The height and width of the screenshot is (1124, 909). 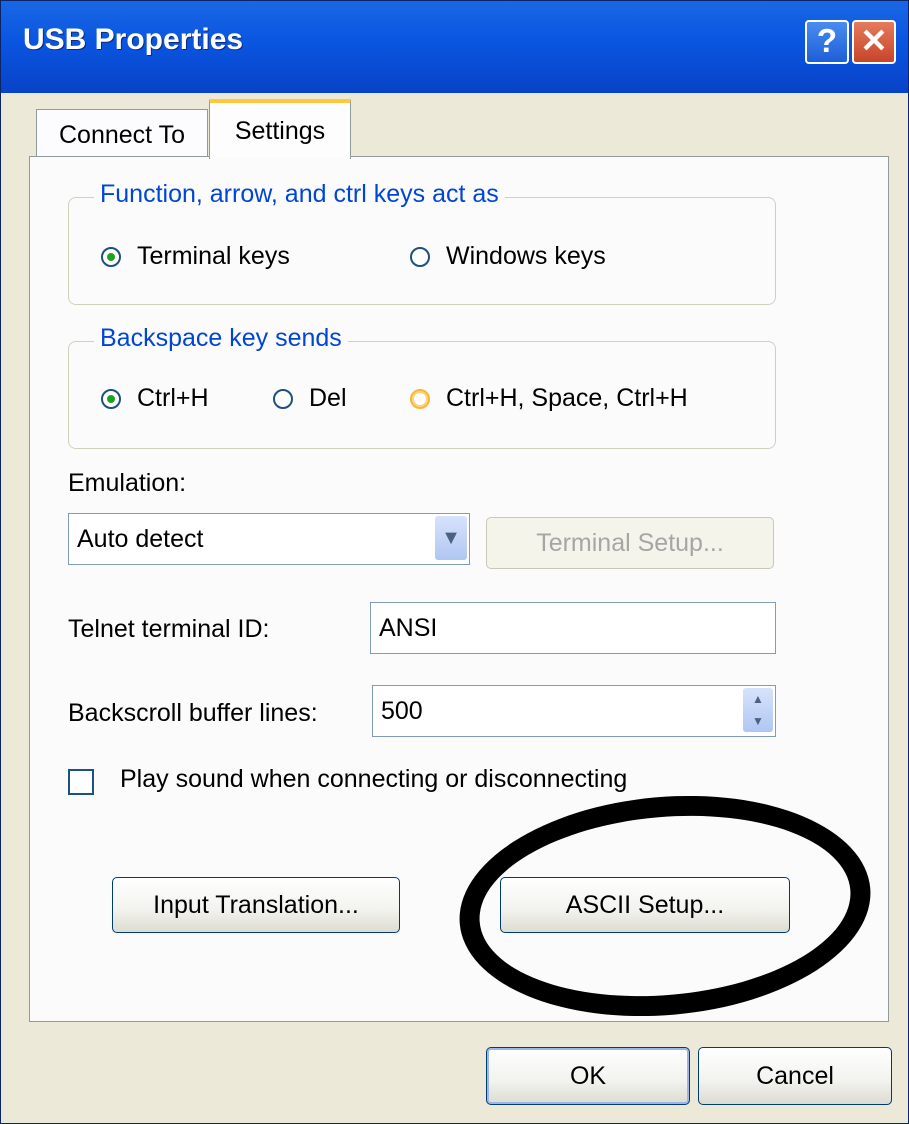 I want to click on spin-up-icon: ▲, so click(x=758, y=699).